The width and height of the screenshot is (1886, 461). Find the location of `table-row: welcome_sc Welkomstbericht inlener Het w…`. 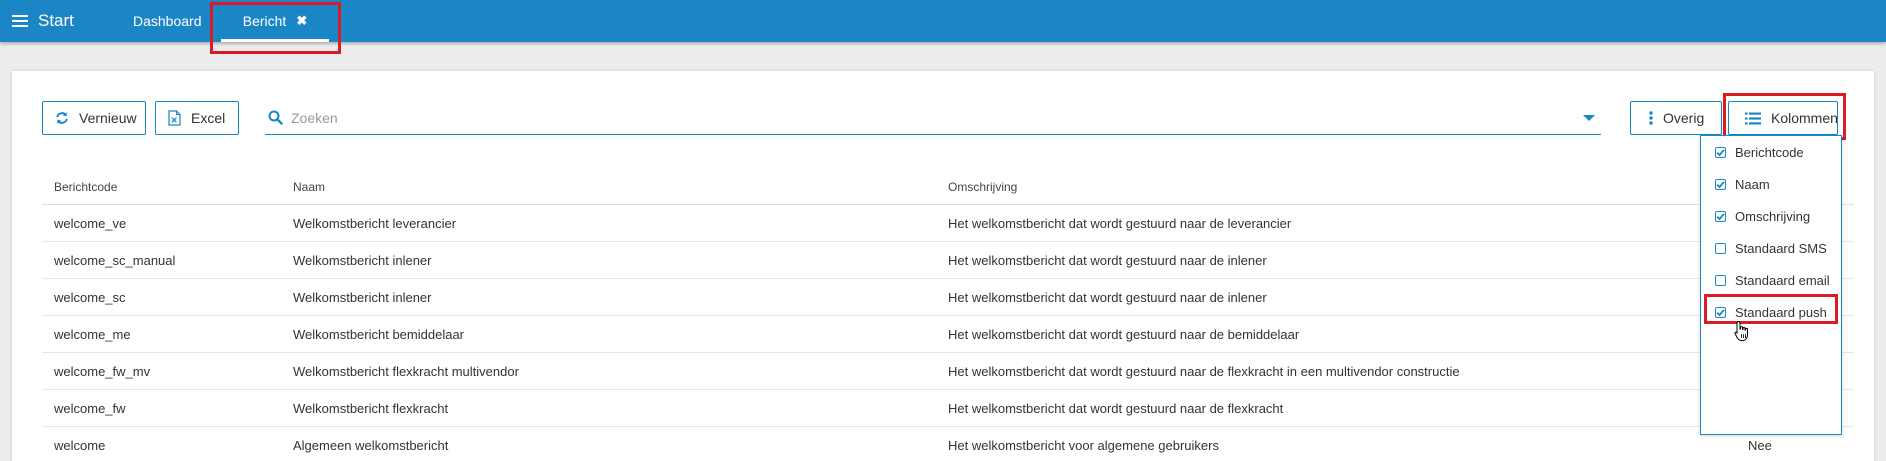

table-row: welcome_sc Welkomstbericht inlener Het w… is located at coordinates (948, 297).